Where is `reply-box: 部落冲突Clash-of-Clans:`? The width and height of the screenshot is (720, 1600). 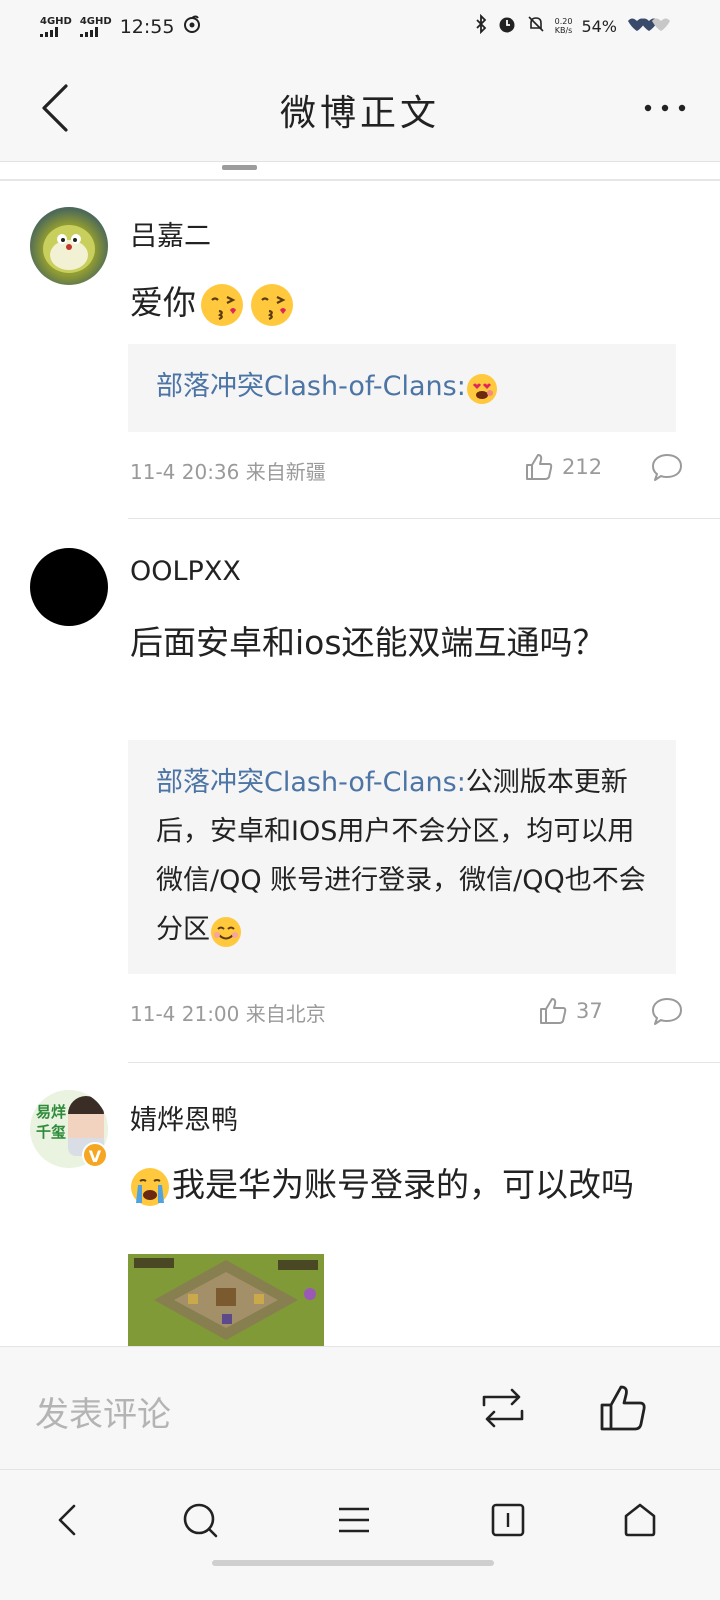
reply-box: 部落冲突Clash-of-Clans: is located at coordinates (402, 388).